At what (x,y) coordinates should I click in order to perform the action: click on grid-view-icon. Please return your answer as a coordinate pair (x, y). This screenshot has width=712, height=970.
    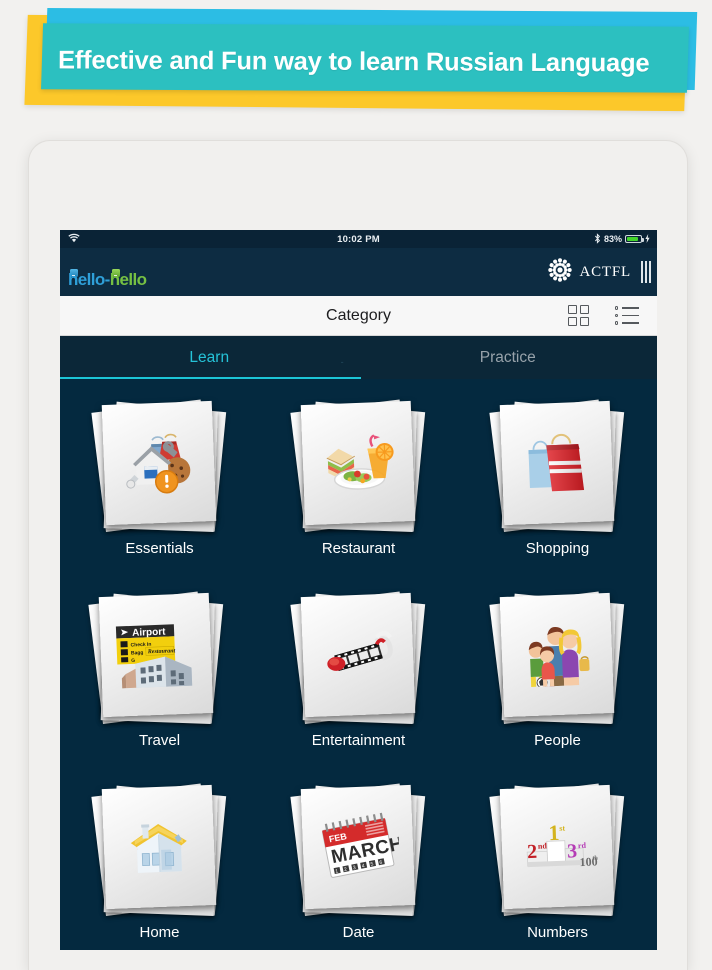
    Looking at the image, I should click on (578, 315).